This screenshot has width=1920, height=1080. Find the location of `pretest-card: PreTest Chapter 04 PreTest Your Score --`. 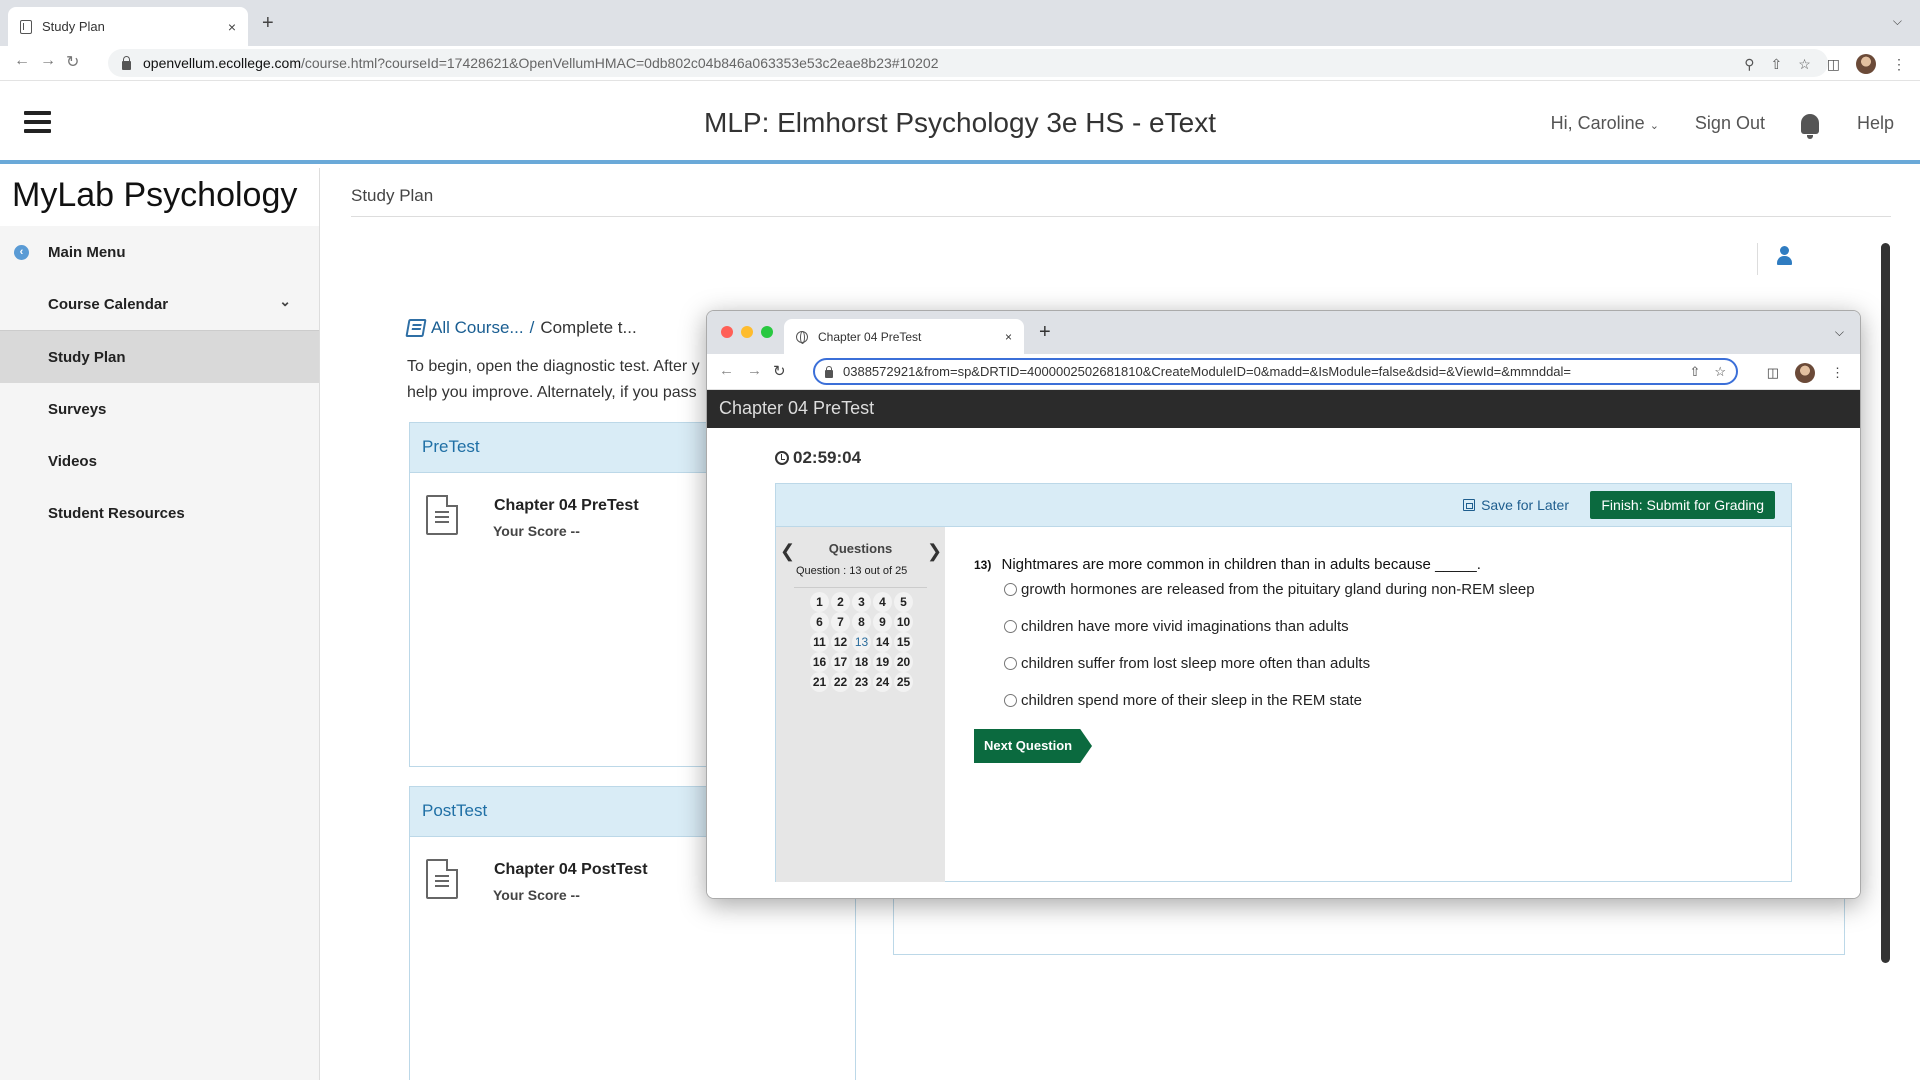

pretest-card: PreTest Chapter 04 PreTest Your Score -- is located at coordinates (564, 594).